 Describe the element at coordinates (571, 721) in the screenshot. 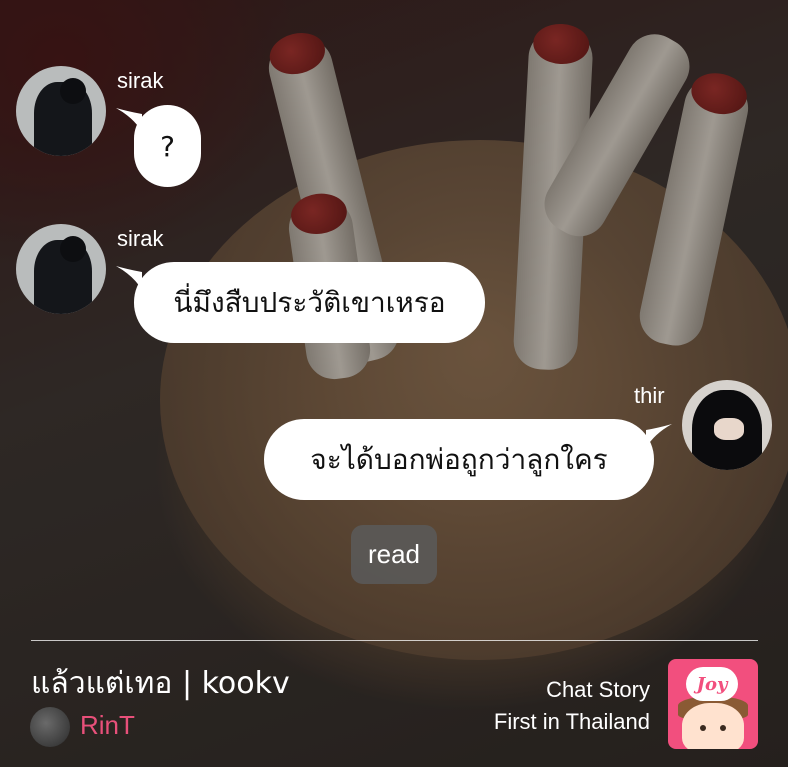

I see `tagline-line2: First in Thailand` at that location.